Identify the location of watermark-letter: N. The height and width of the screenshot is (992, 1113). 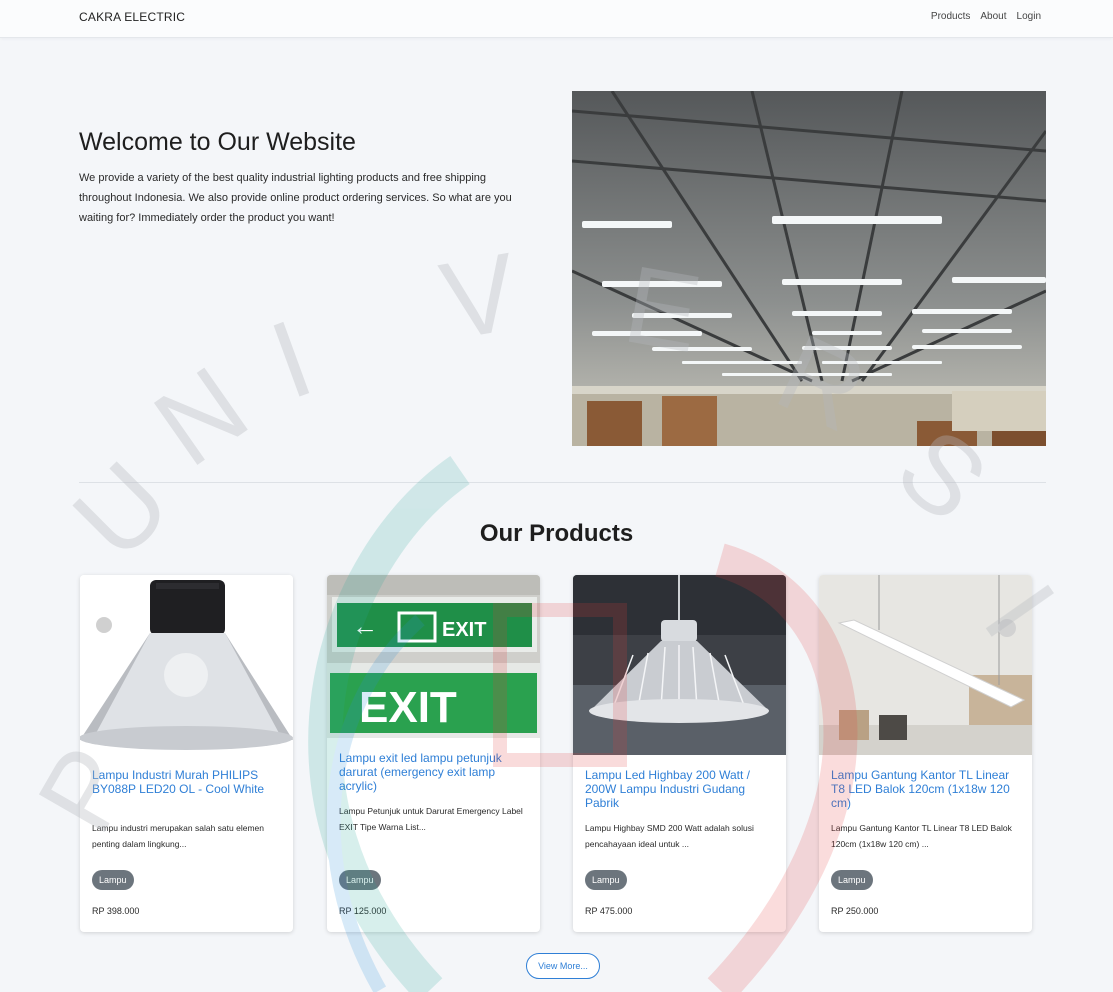
(201, 416).